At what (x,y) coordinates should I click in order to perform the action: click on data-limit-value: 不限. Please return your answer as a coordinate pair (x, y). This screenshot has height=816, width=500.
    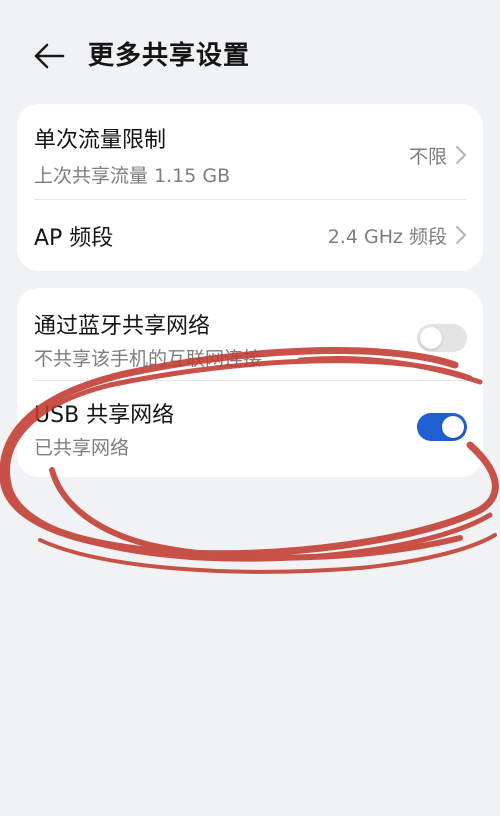
    Looking at the image, I should click on (427, 157).